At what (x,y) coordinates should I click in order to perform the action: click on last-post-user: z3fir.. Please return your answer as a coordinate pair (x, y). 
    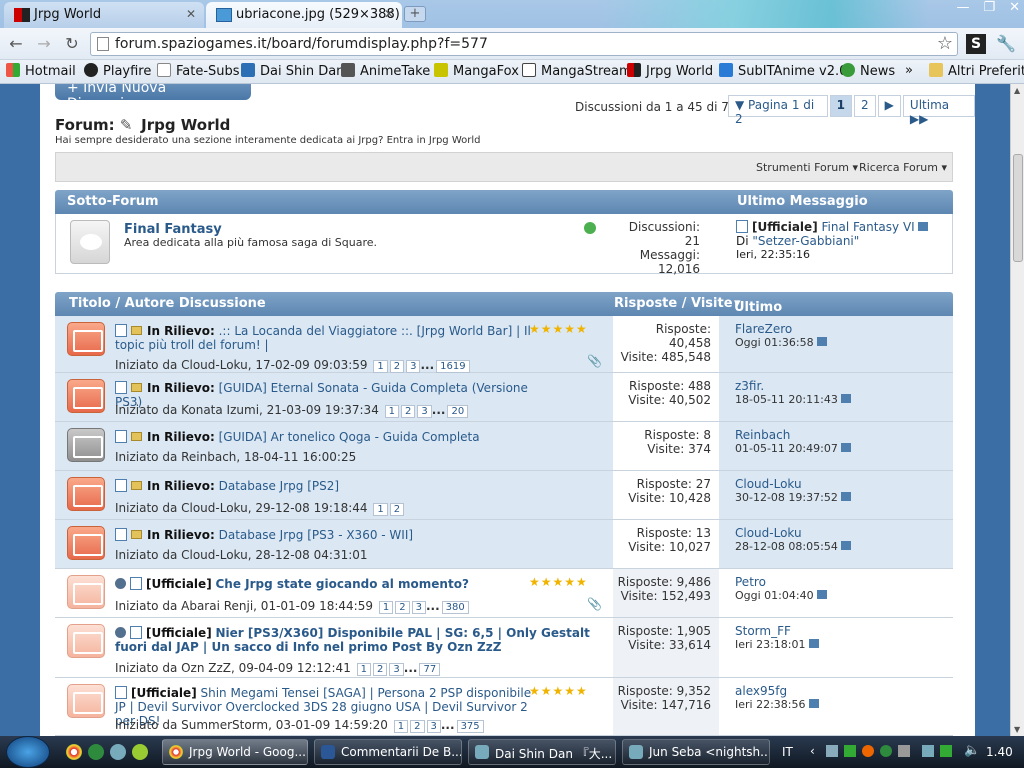
    Looking at the image, I should click on (749, 386).